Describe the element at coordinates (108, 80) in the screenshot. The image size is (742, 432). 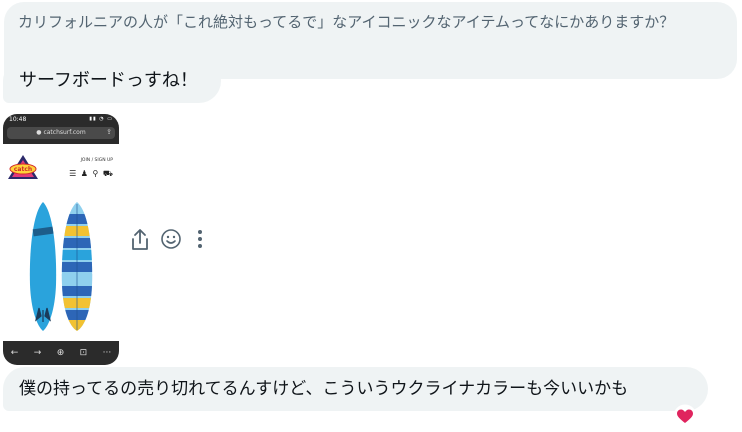
I see `answer-message-text: サーフボードっすね！` at that location.